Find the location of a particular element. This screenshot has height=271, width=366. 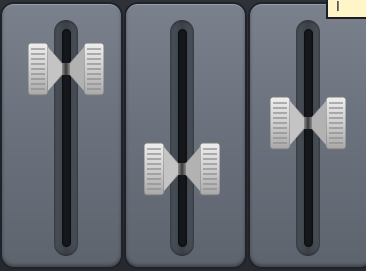

tooltip: I is located at coordinates (346, 9).